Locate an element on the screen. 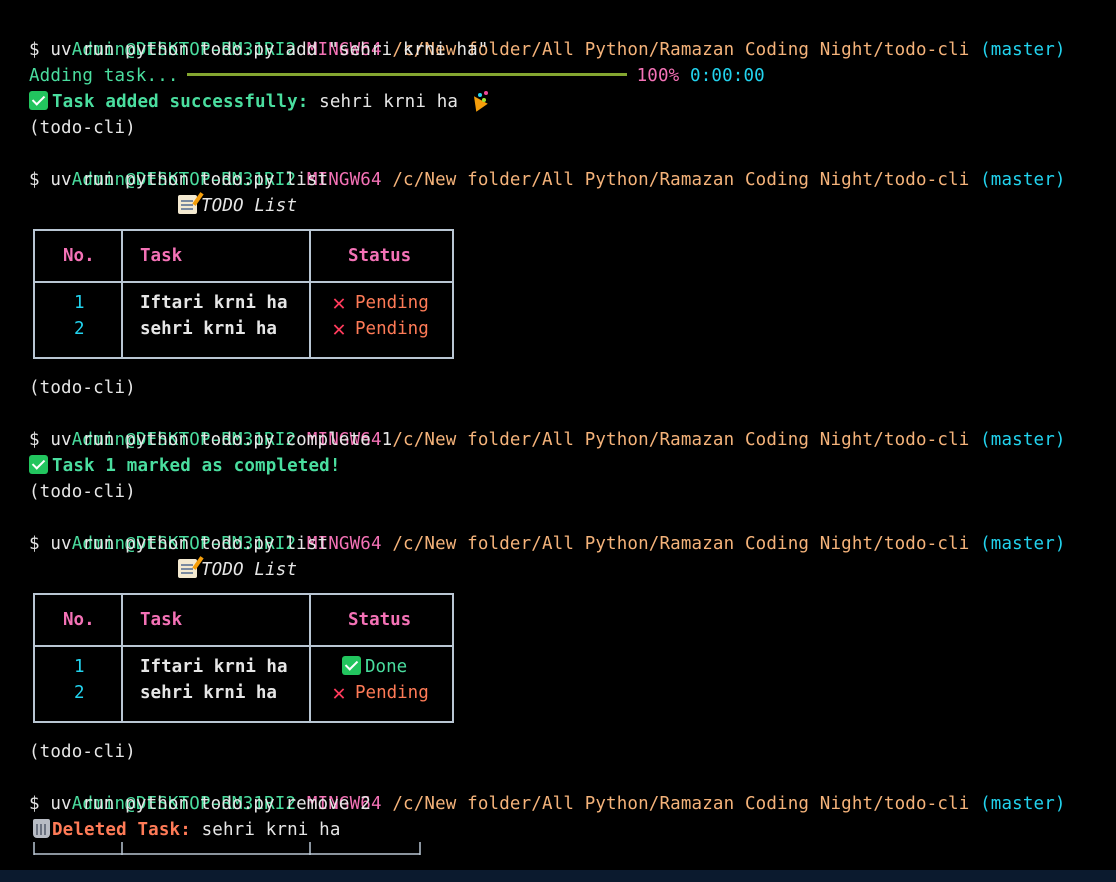  progress-line: Adding task... 100% 0:00:00 is located at coordinates (397, 76).